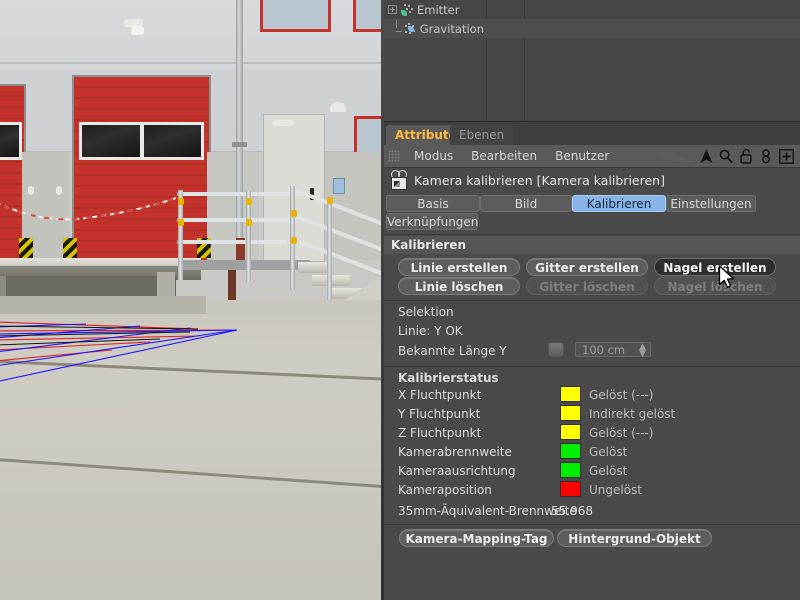 This screenshot has height=600, width=800. Describe the element at coordinates (570, 470) in the screenshot. I see `status-swatch-kameraausrichtung` at that location.